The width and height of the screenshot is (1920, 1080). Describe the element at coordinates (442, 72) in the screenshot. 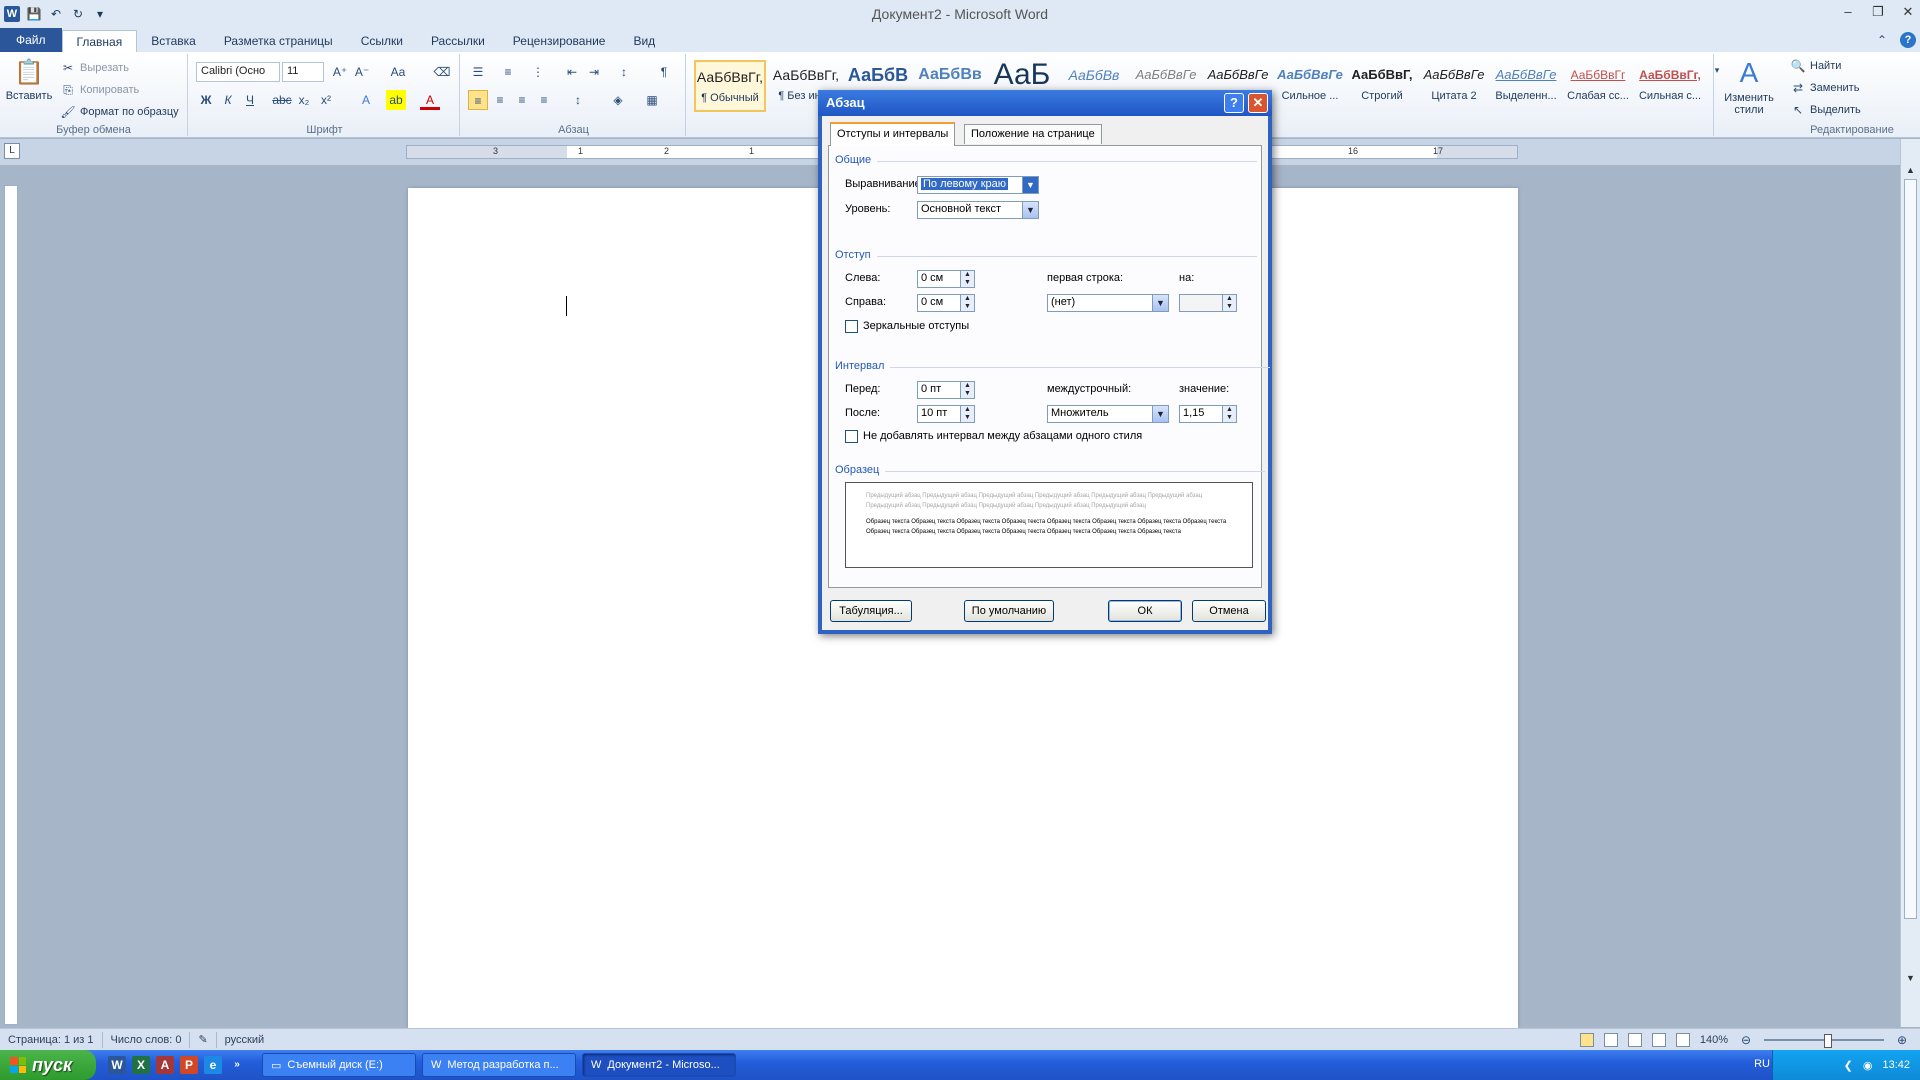

I see `clear-formatting-icon: ⌫` at that location.